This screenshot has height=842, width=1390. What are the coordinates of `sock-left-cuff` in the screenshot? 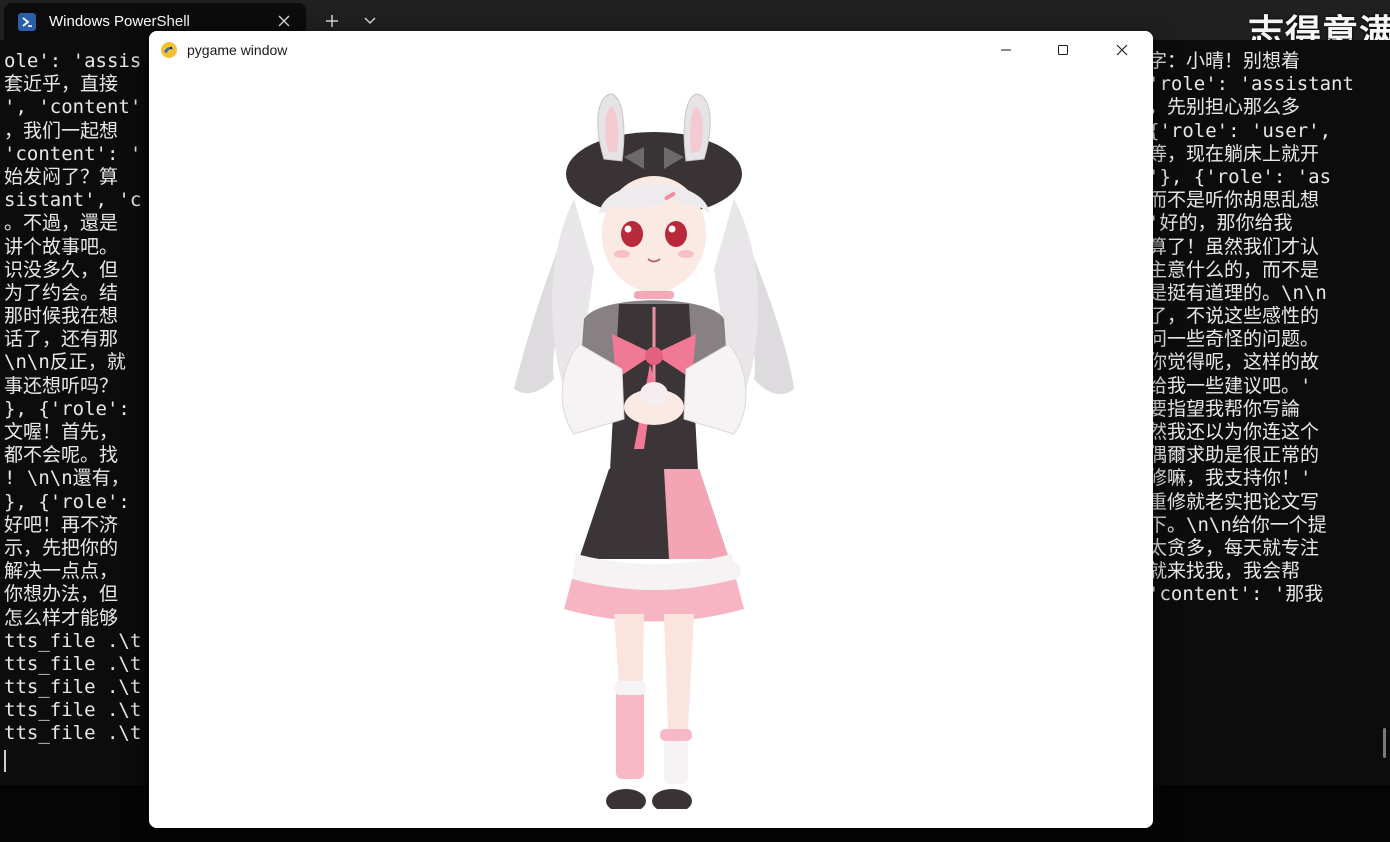 It's located at (630, 688).